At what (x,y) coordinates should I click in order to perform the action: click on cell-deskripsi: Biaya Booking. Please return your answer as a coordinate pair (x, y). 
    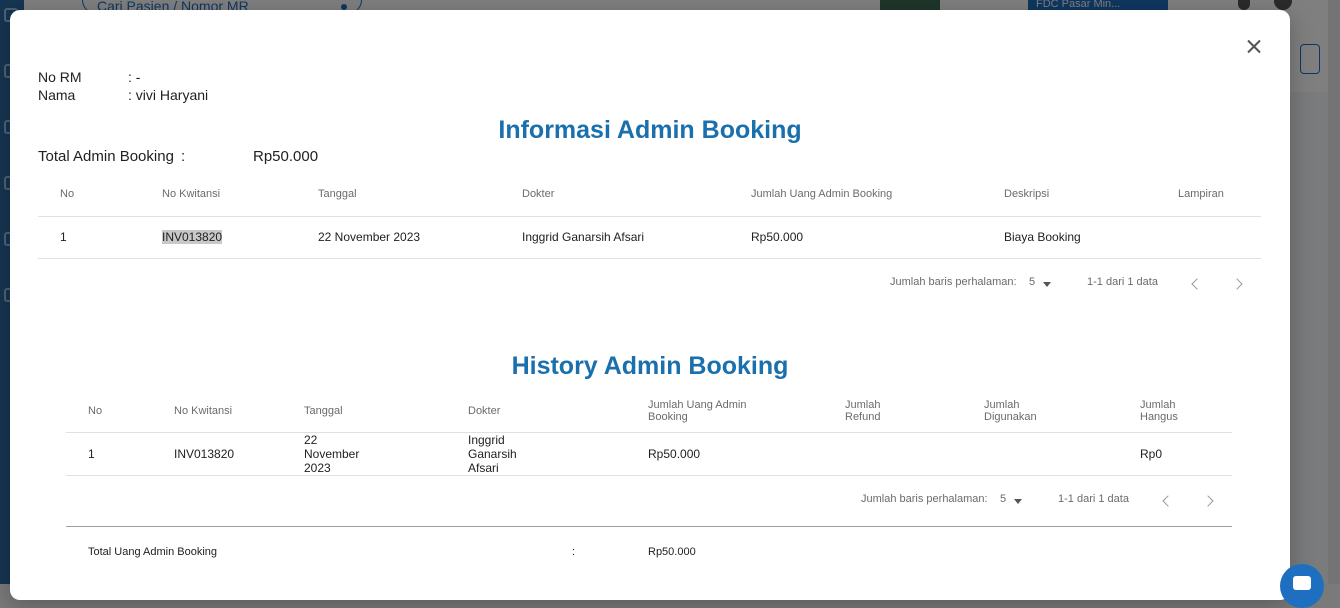
    Looking at the image, I should click on (1042, 237).